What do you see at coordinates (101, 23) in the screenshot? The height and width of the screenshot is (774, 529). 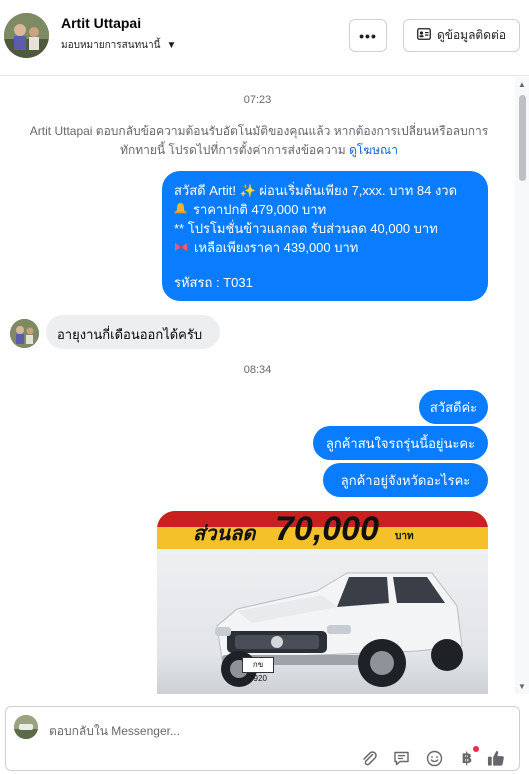 I see `contact-name: Artit Uttapai` at bounding box center [101, 23].